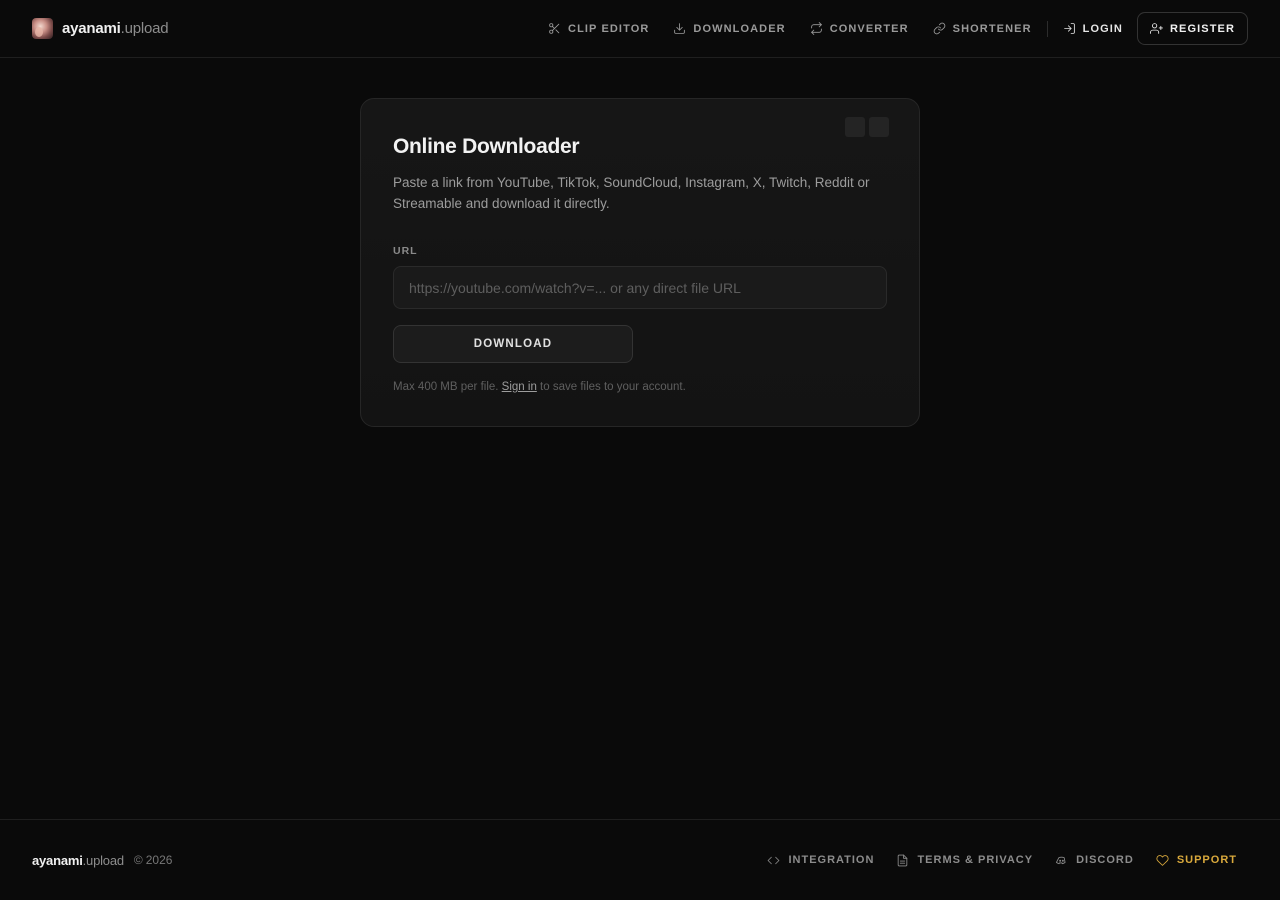 The height and width of the screenshot is (900, 1280). Describe the element at coordinates (939, 28) in the screenshot. I see `link-icon` at that location.